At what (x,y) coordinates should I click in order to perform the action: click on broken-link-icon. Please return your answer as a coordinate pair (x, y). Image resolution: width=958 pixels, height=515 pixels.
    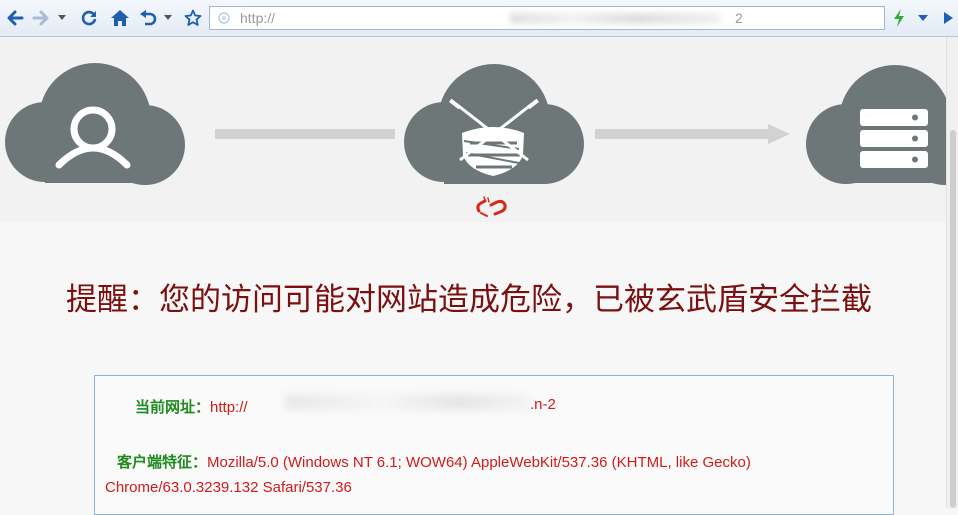
    Looking at the image, I should click on (491, 206).